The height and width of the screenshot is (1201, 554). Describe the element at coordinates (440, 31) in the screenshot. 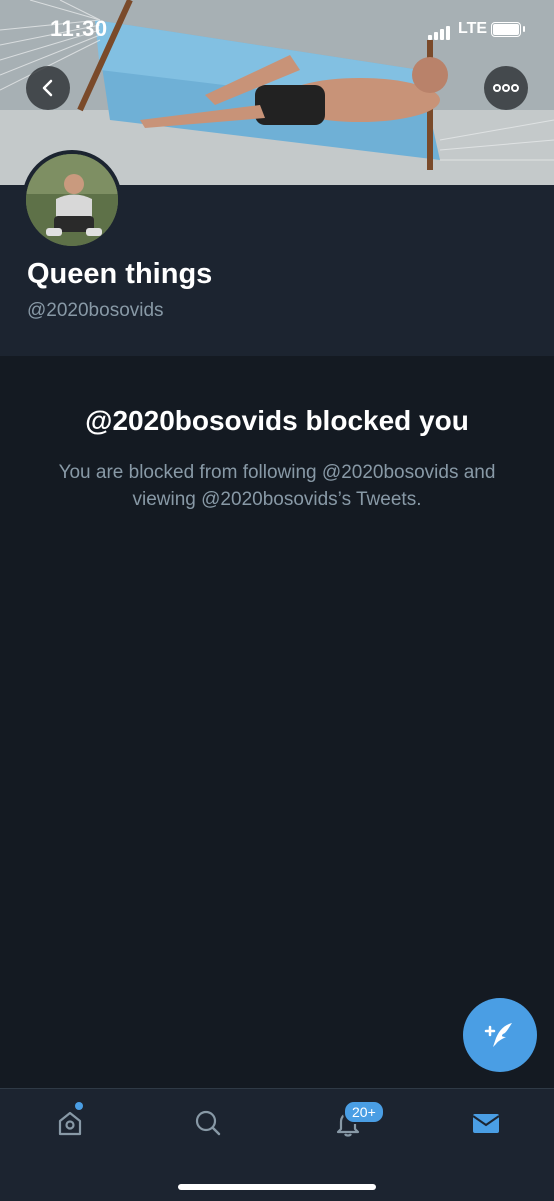

I see `signal-strength-icon` at that location.